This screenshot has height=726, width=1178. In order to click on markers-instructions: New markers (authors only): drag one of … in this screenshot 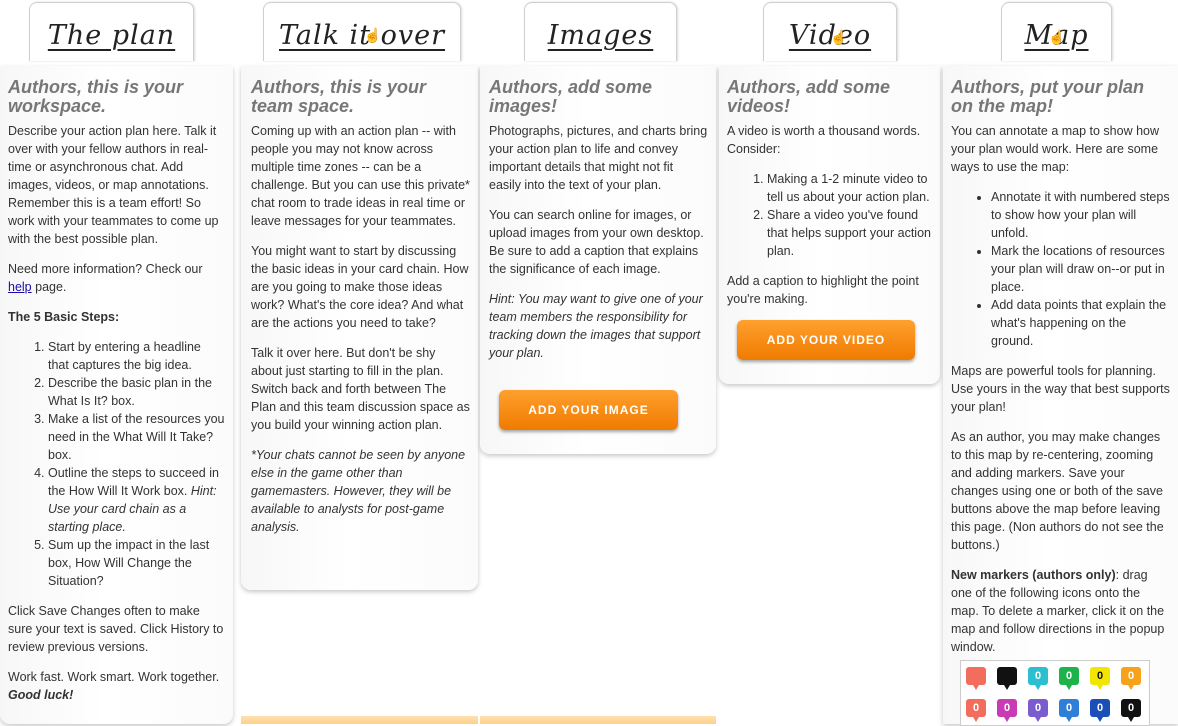, I will do `click(1060, 611)`.